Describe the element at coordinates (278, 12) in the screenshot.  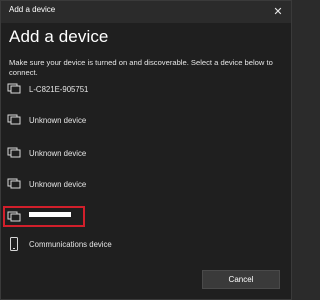
I see `close-icon: ✕` at that location.